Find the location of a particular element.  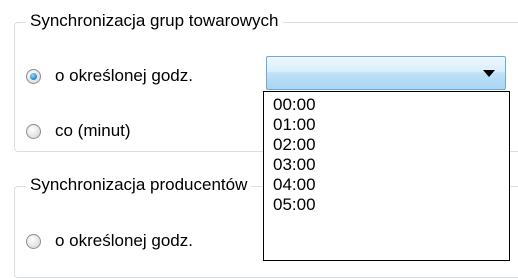

dropdown-option: 00:00 is located at coordinates (294, 104).